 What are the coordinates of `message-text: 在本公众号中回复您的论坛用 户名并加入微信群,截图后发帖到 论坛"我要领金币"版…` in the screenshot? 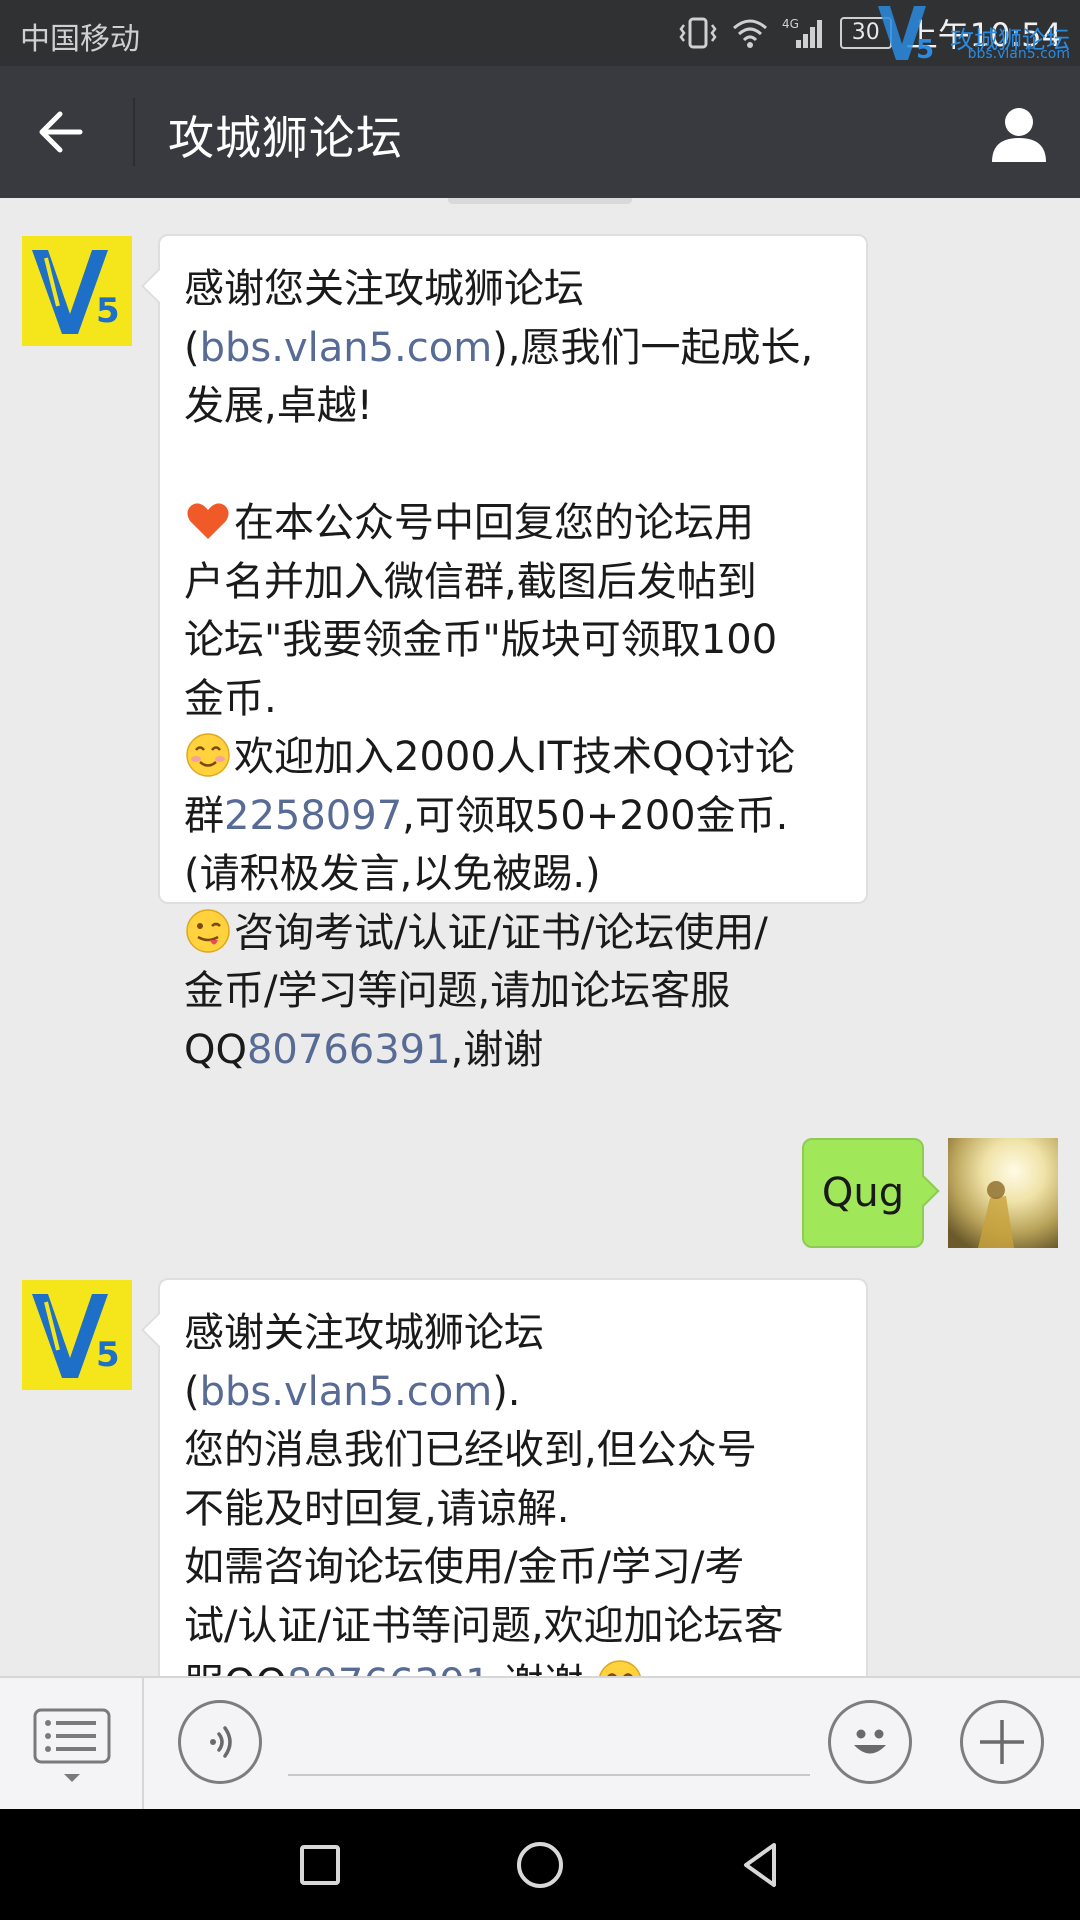 It's located at (481, 611).